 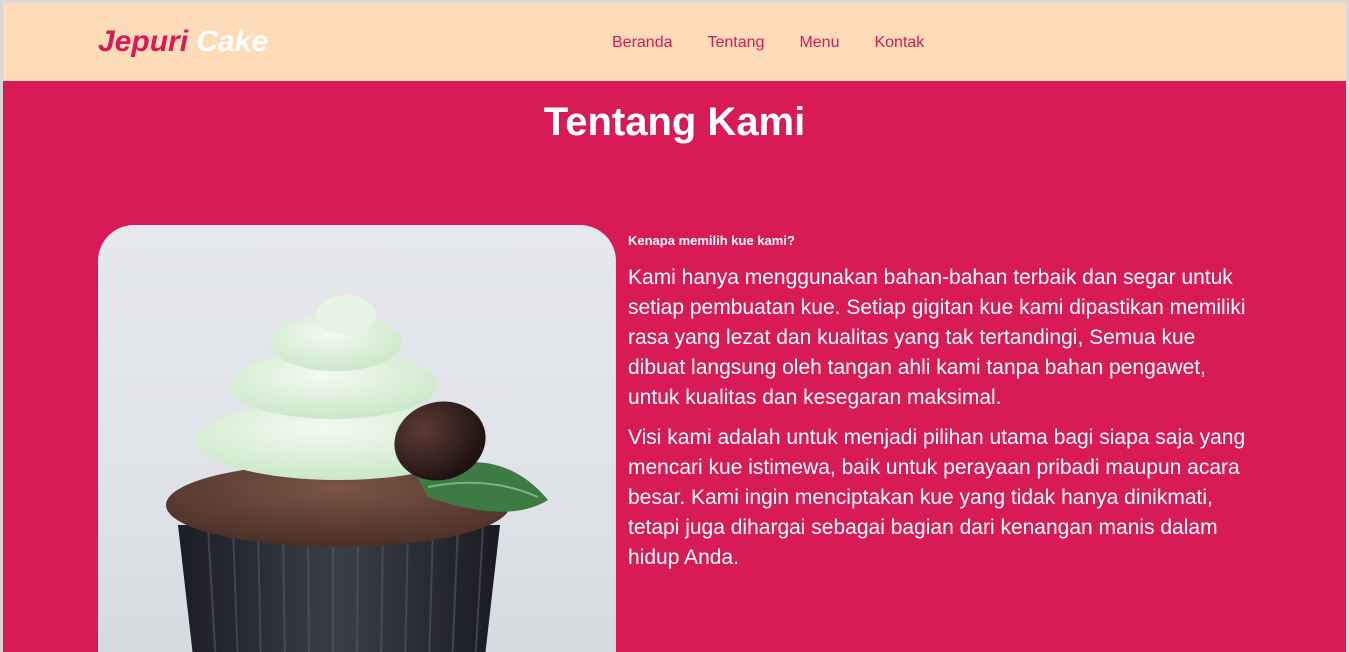 I want to click on about-question: Kenapa memilih kue kami?, so click(x=711, y=240).